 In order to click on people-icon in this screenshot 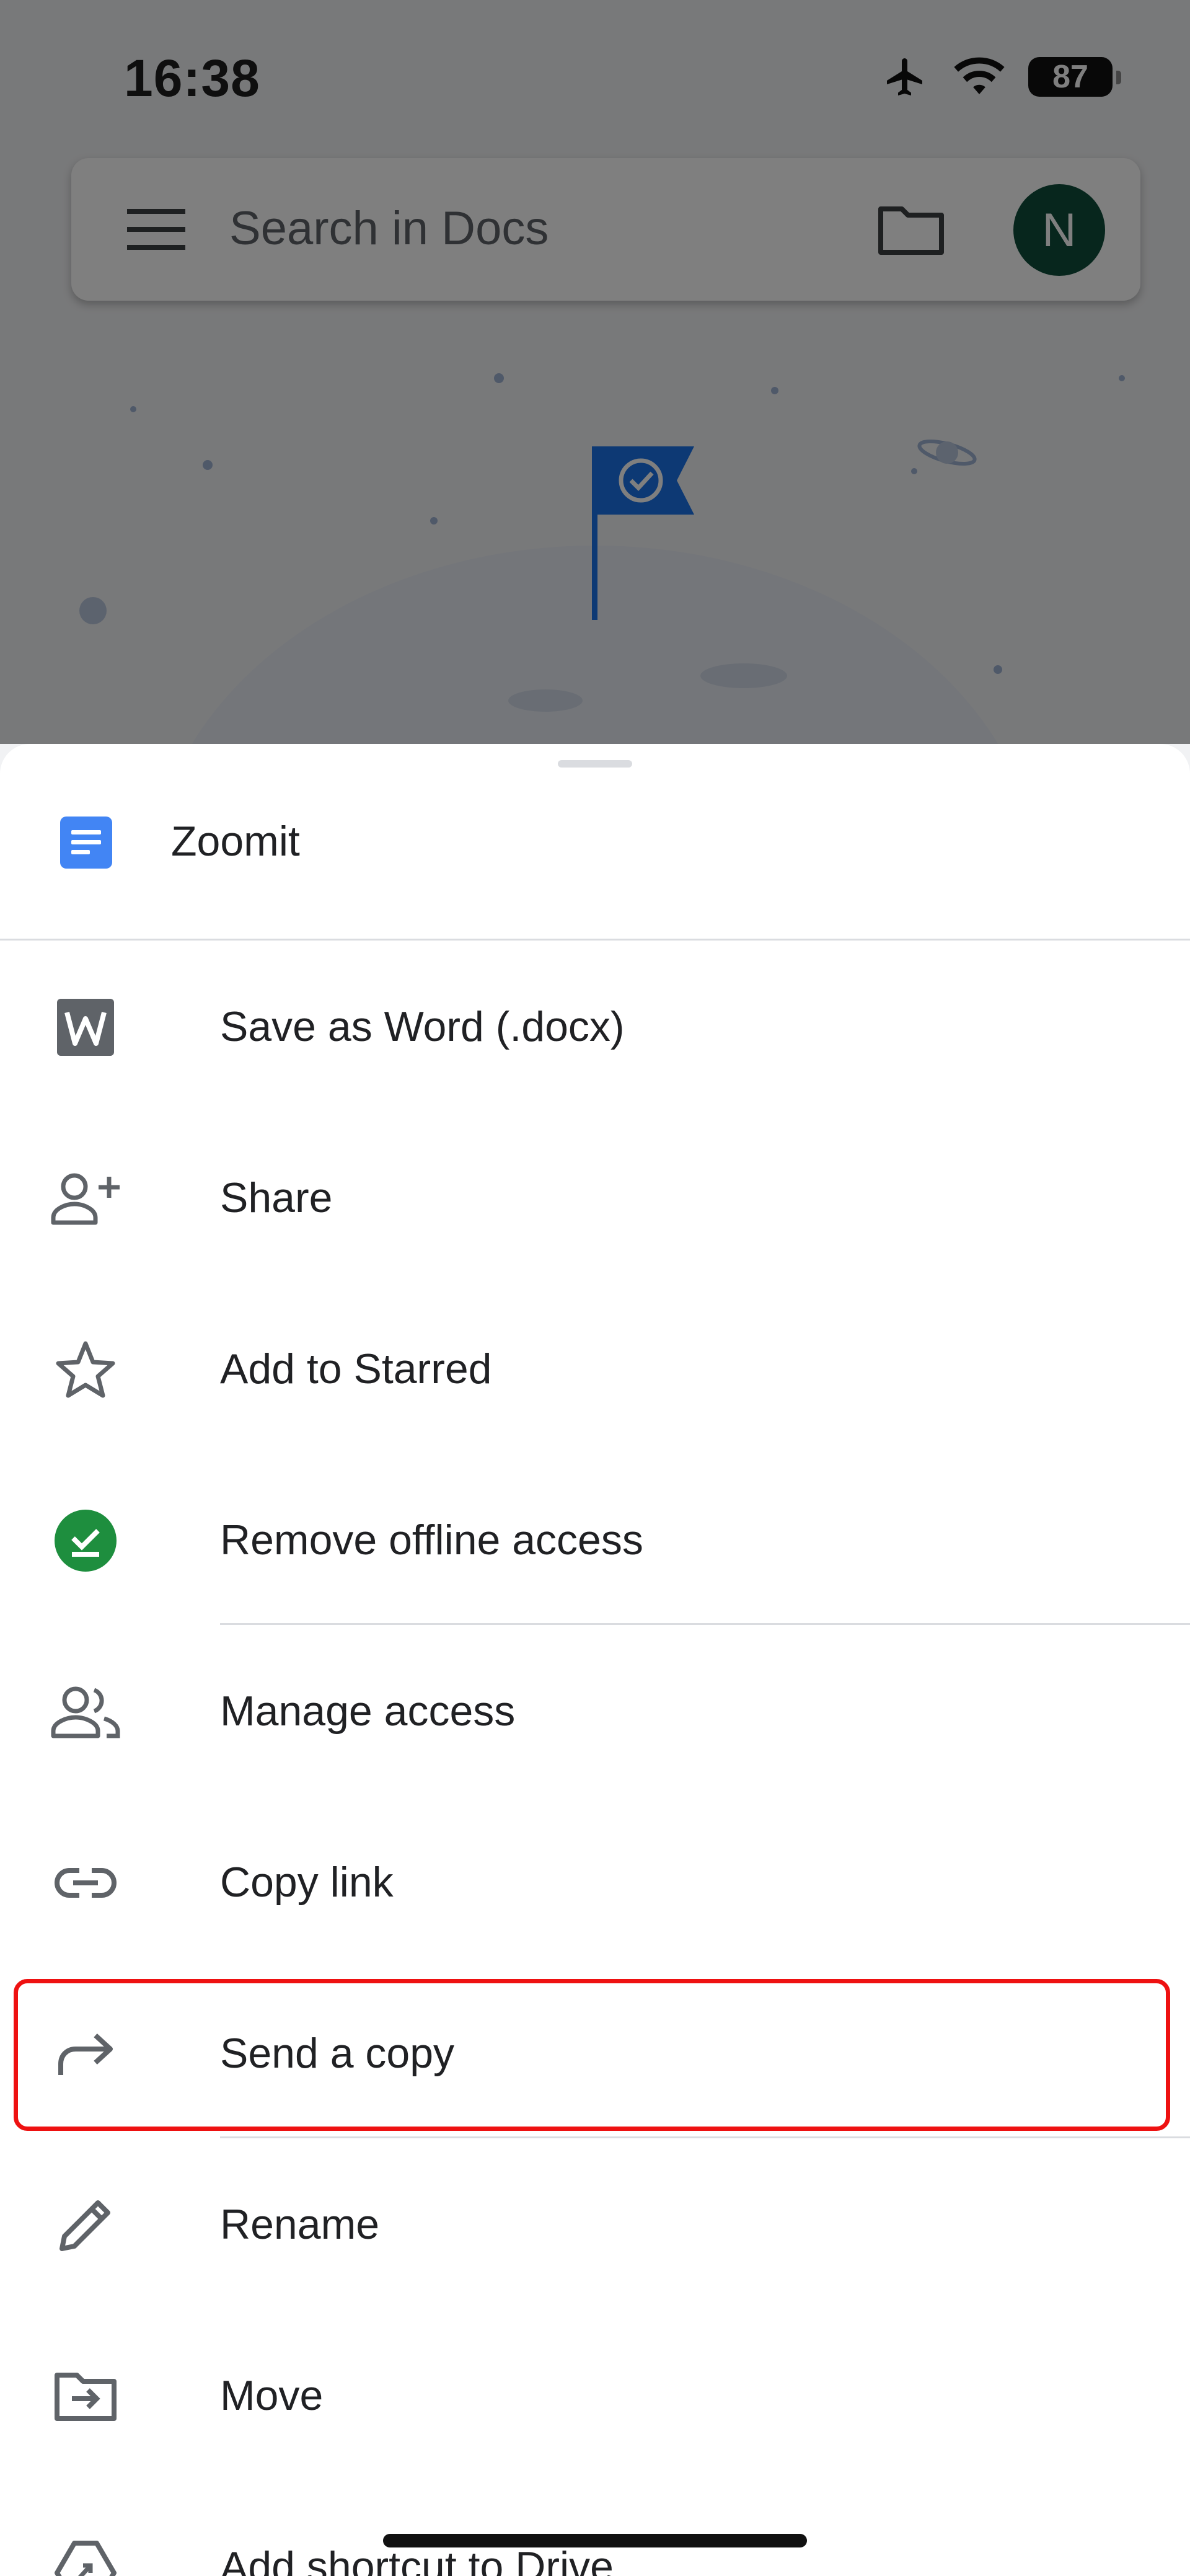, I will do `click(85, 1712)`.